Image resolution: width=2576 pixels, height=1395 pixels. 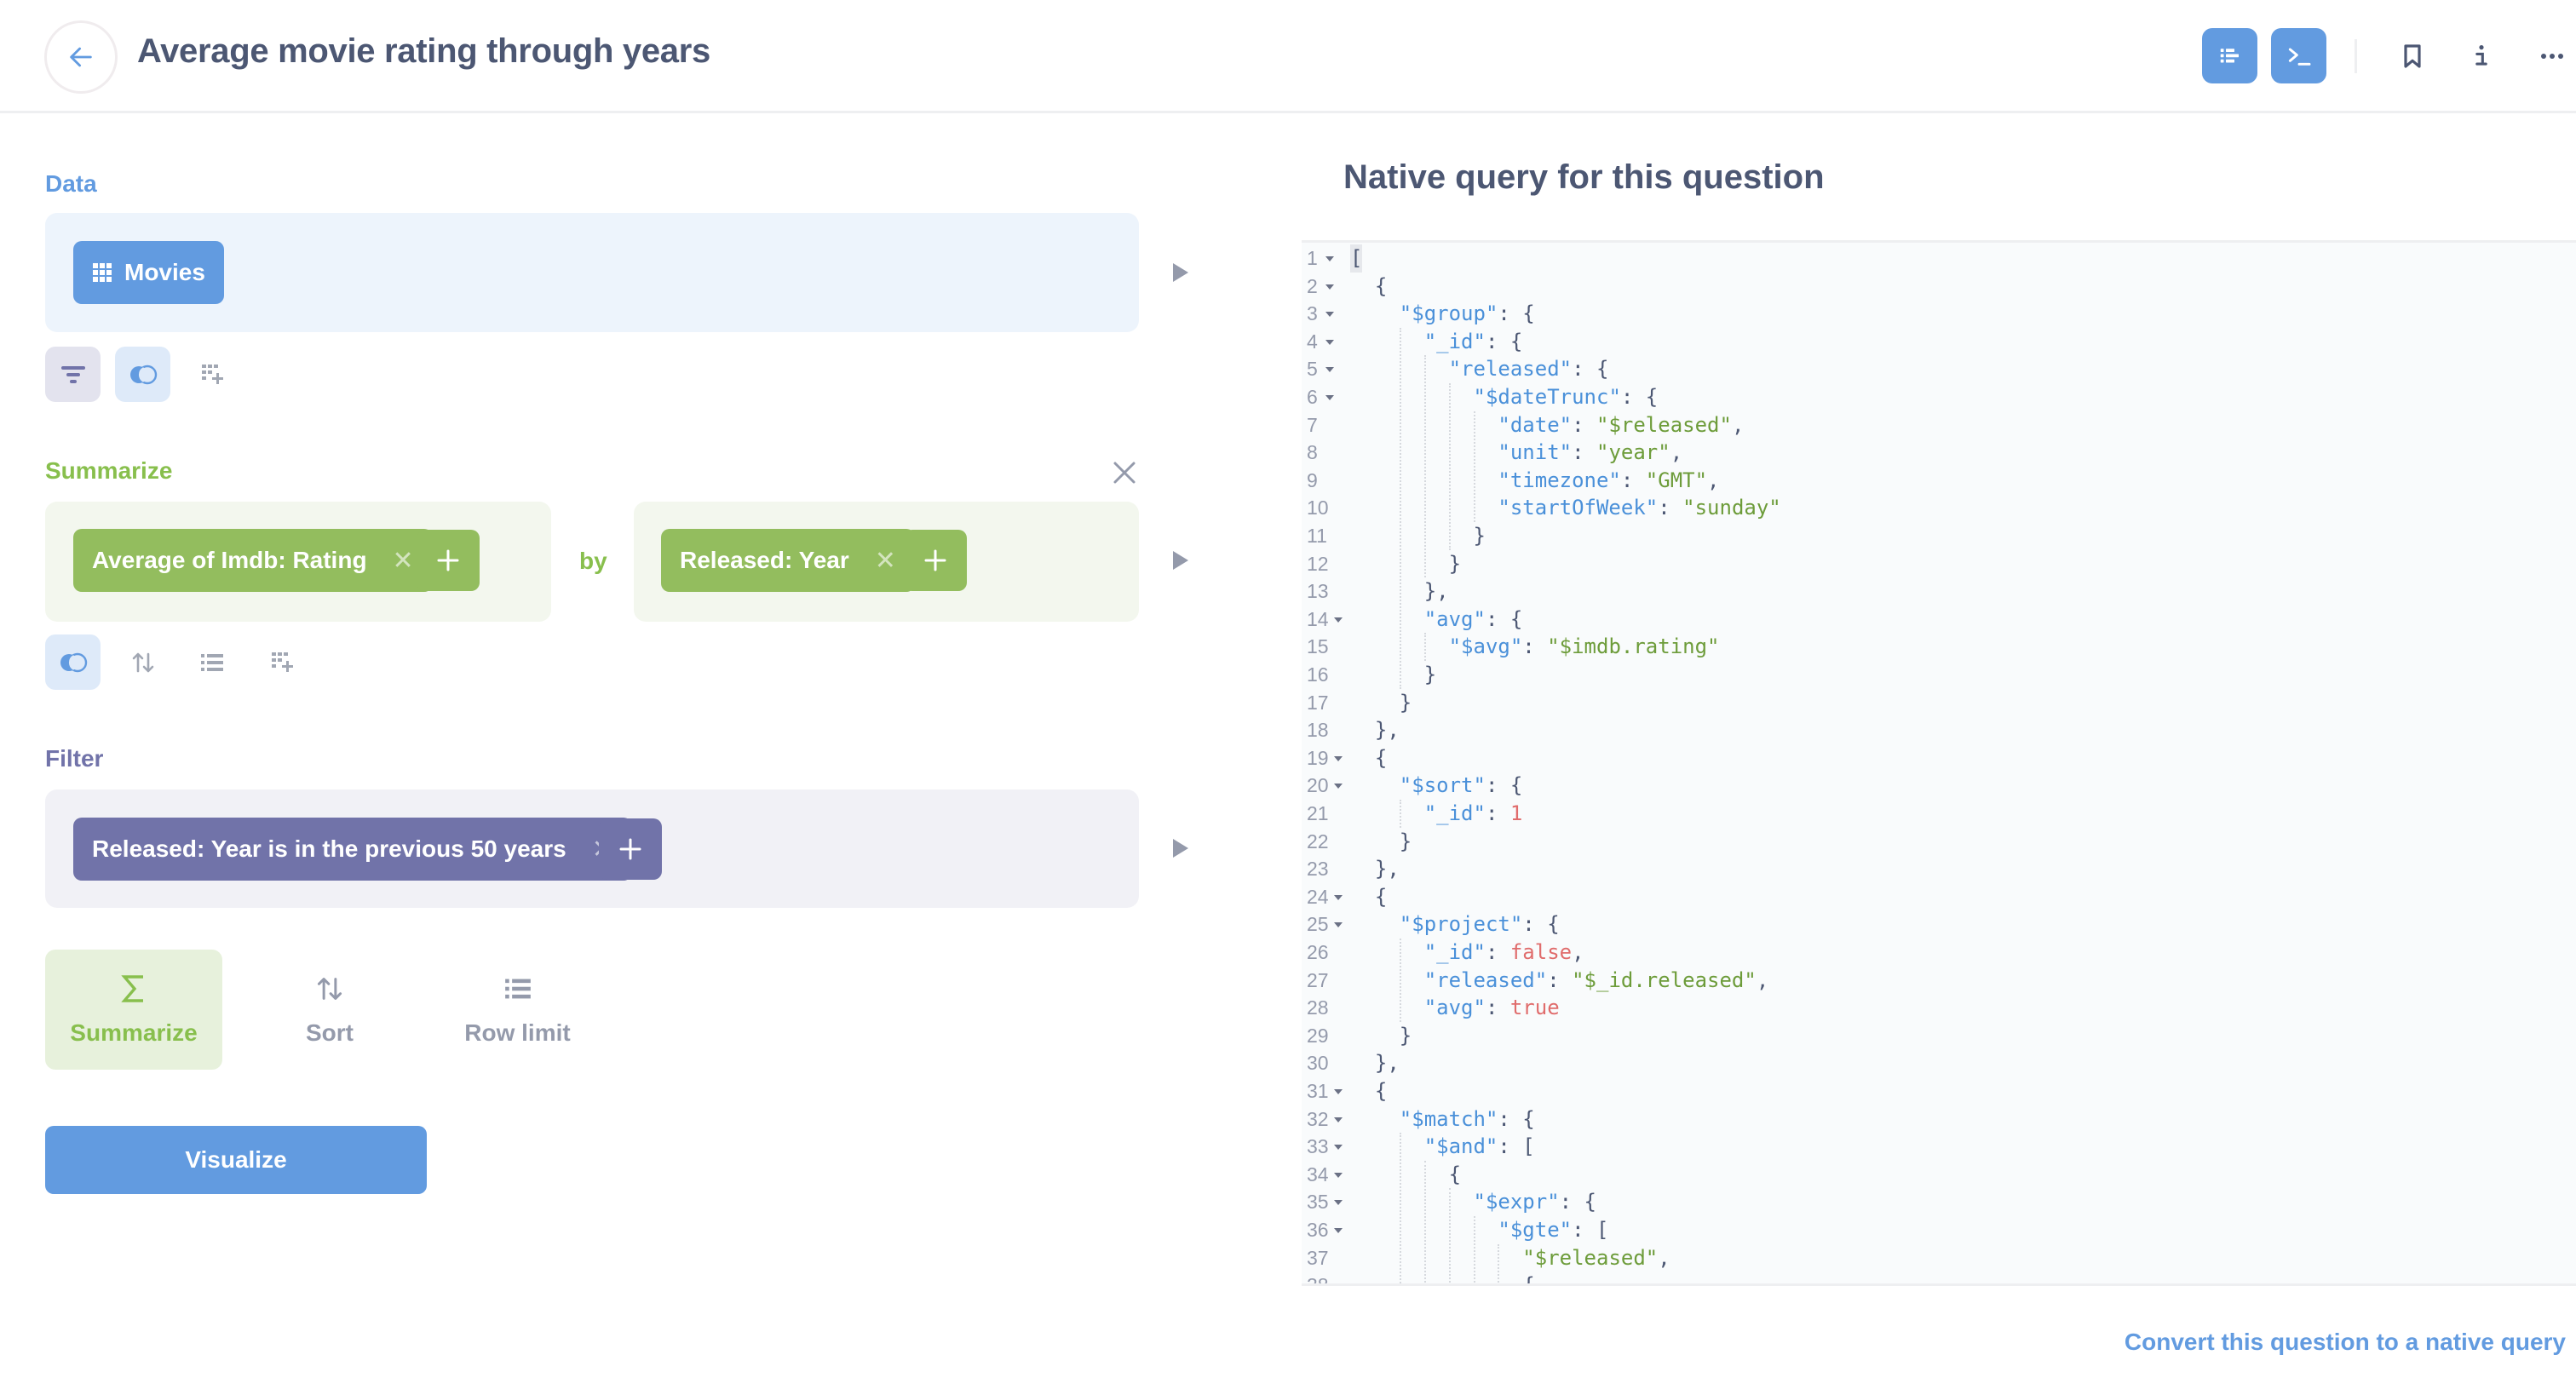 I want to click on add-breakout-button, so click(x=936, y=560).